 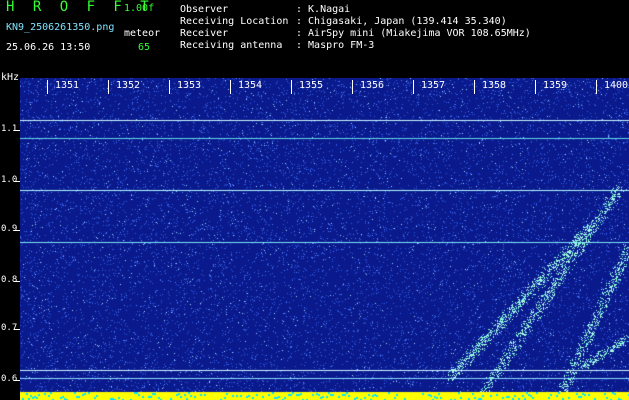 What do you see at coordinates (60, 27) in the screenshot?
I see `image-filename: KN9_2506261350.png` at bounding box center [60, 27].